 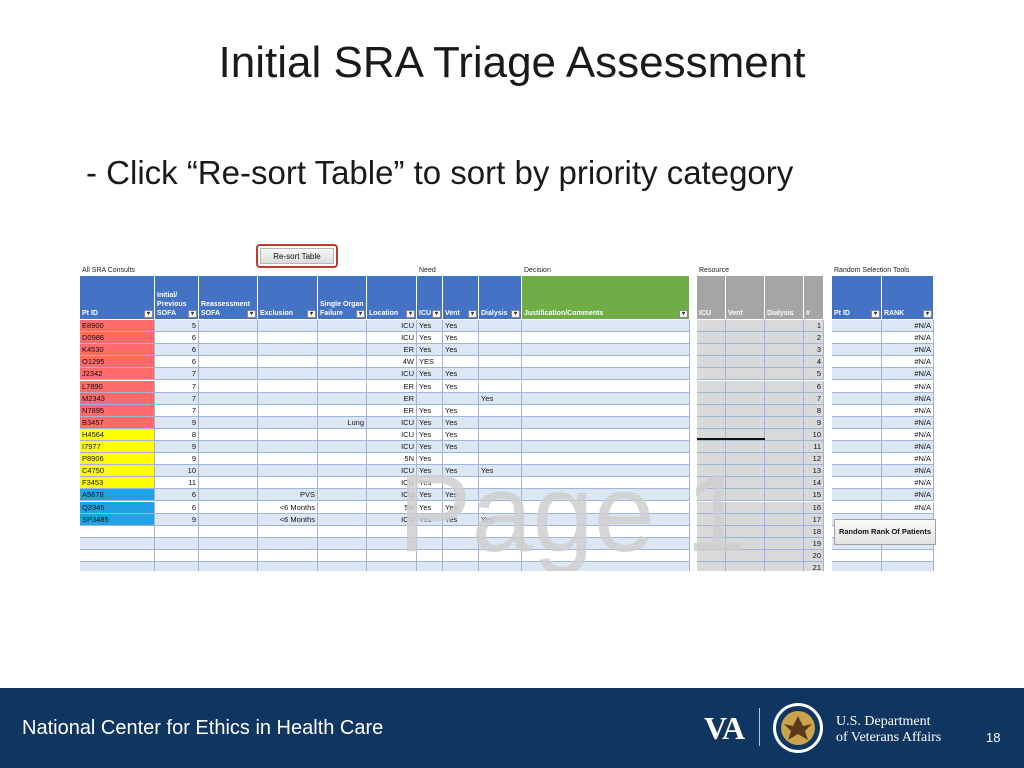 What do you see at coordinates (814, 459) in the screenshot?
I see `table-cell-num: 12` at bounding box center [814, 459].